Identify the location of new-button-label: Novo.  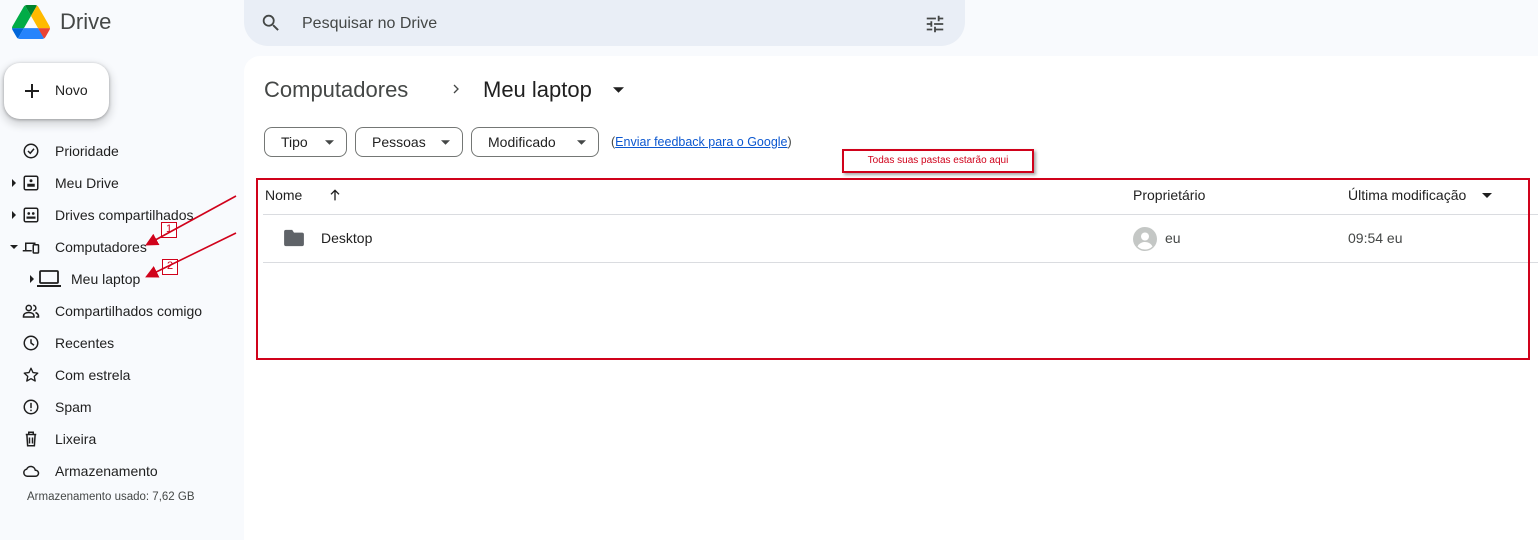
(71, 90).